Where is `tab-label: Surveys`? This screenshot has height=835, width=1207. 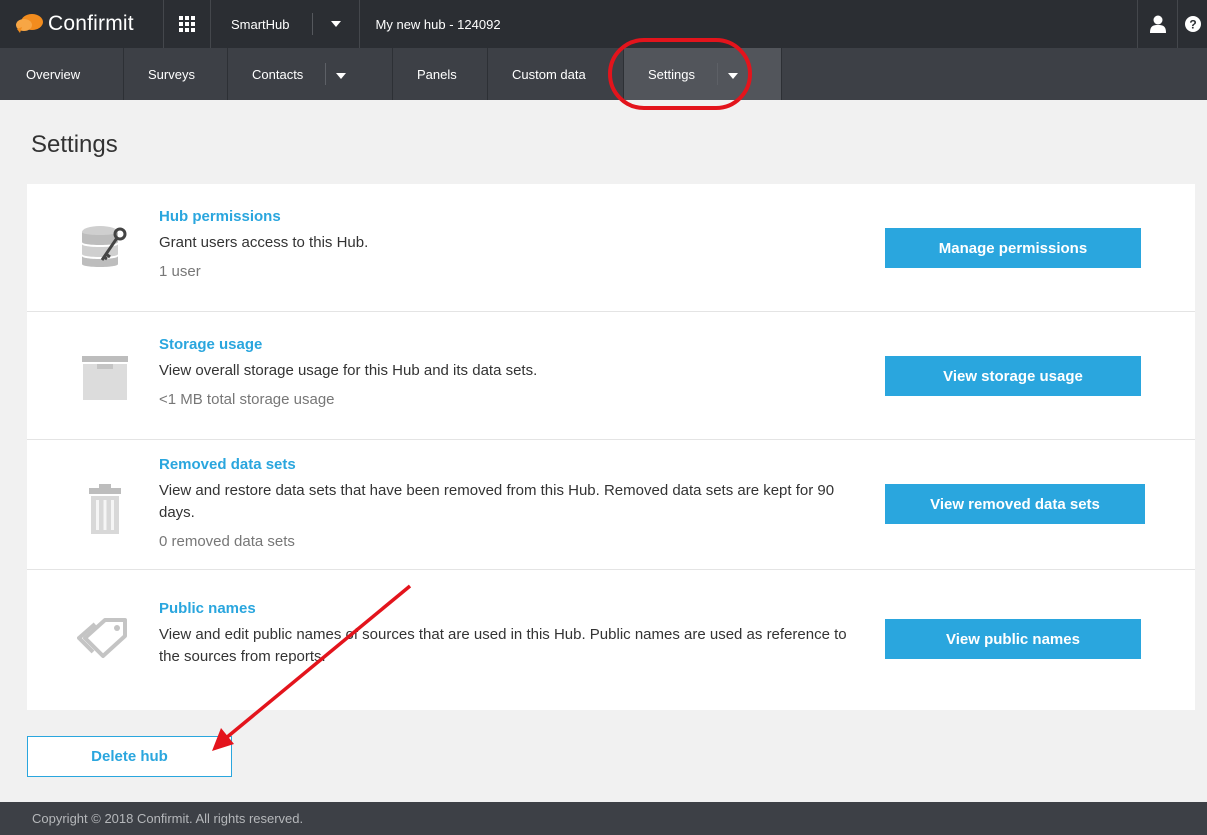 tab-label: Surveys is located at coordinates (171, 74).